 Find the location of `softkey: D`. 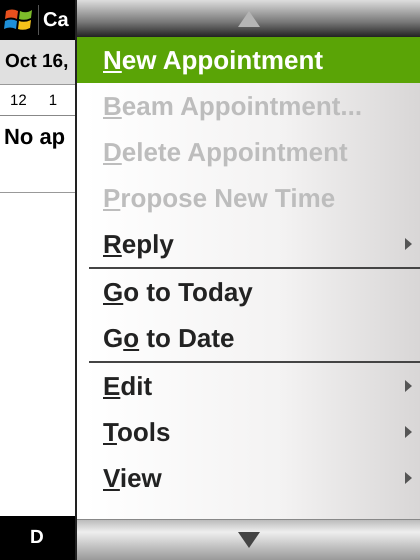

softkey: D is located at coordinates (37, 538).